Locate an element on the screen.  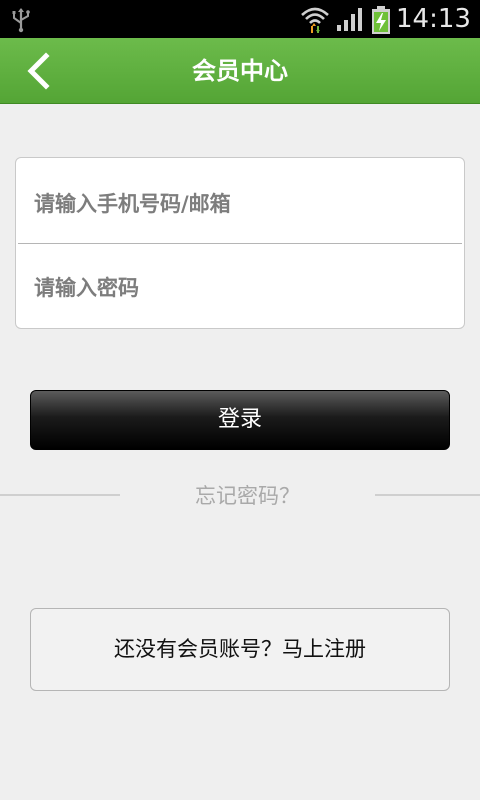
header-bar: 会员中心 is located at coordinates (240, 71).